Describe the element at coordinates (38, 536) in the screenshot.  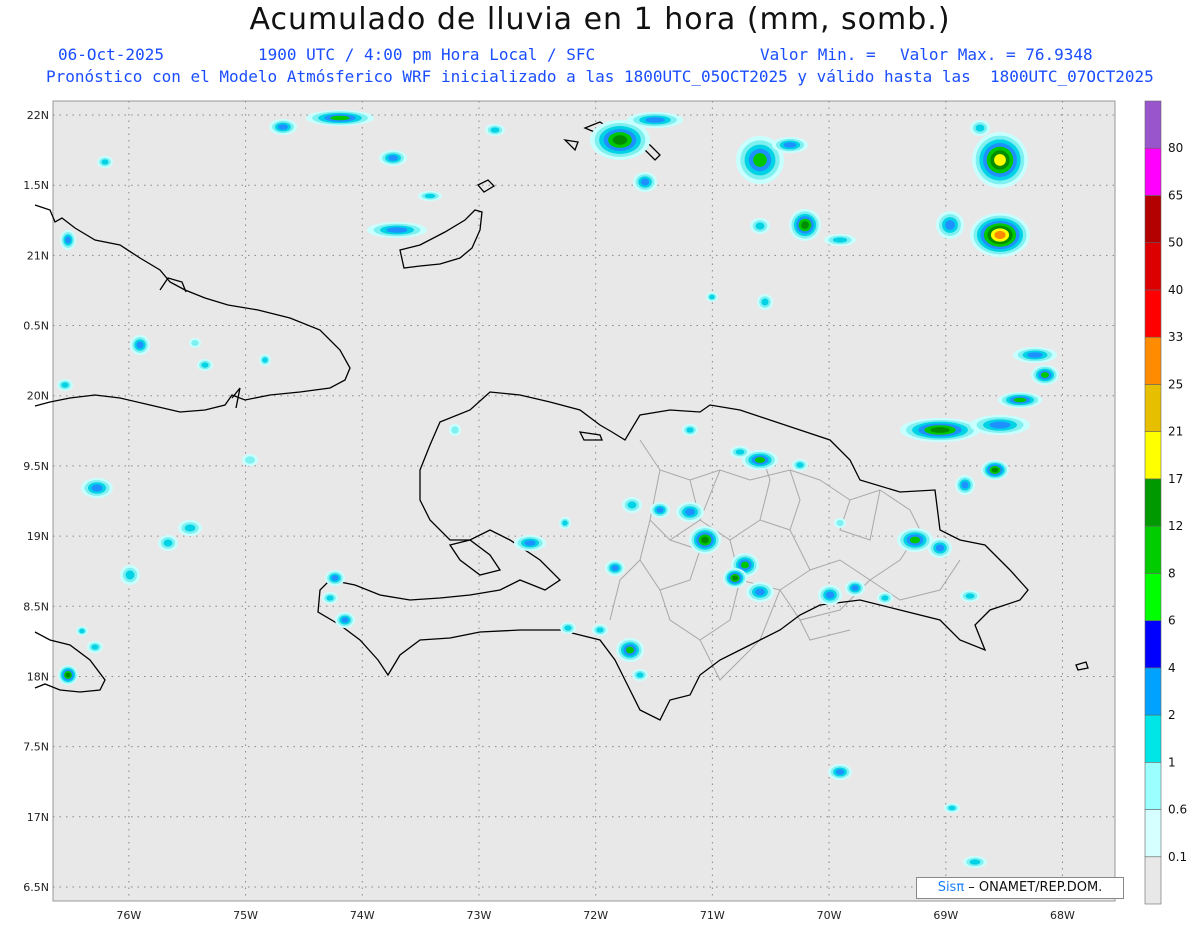
I see `lat-tick-label: 19N` at that location.